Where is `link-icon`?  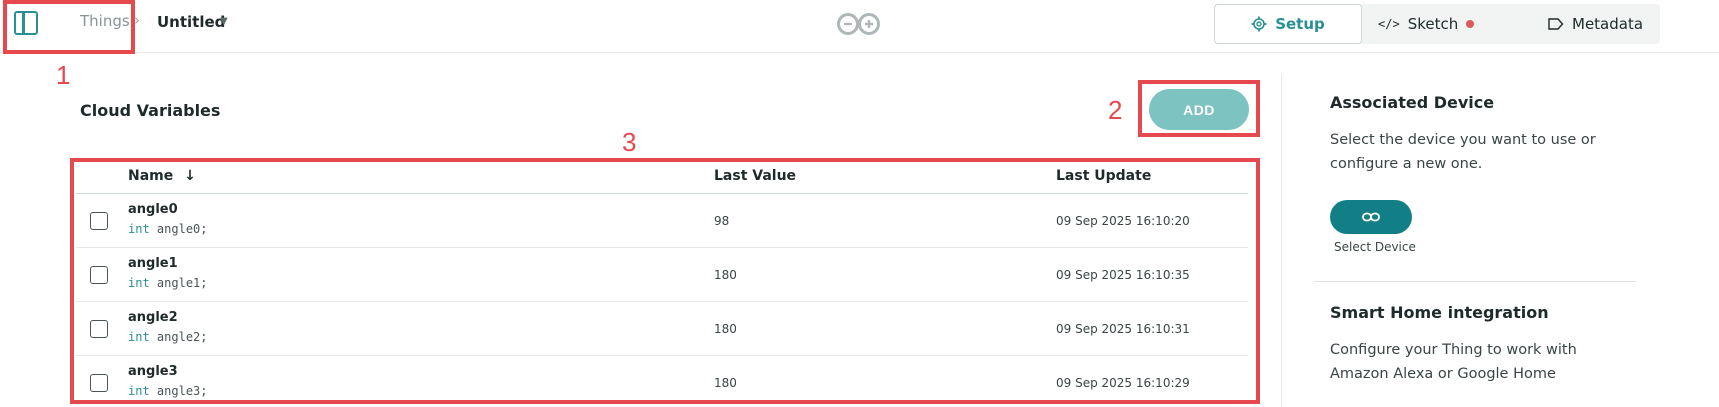 link-icon is located at coordinates (1371, 217).